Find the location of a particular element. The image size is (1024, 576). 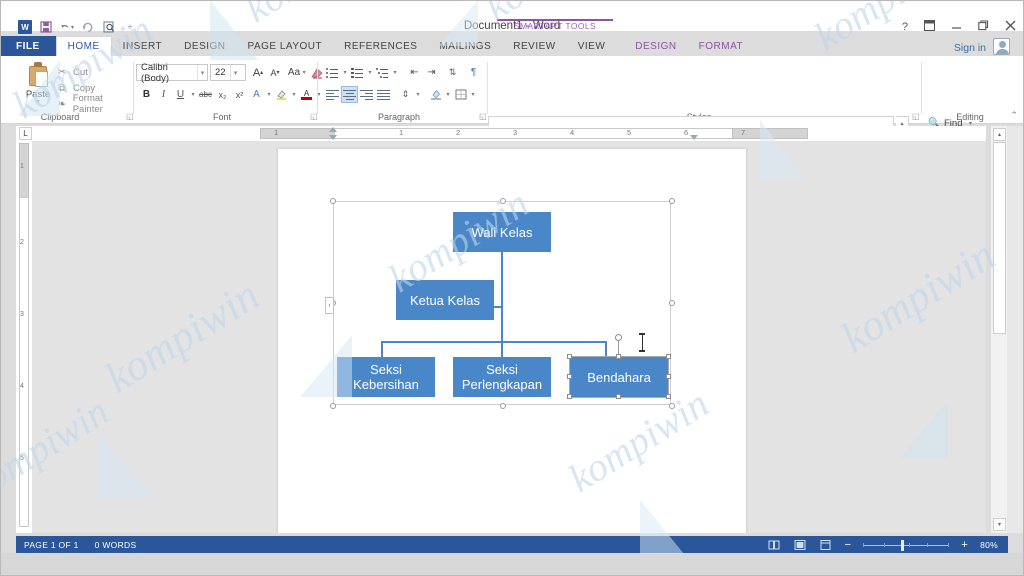

shape-handle-middle-left is located at coordinates (569, 376).